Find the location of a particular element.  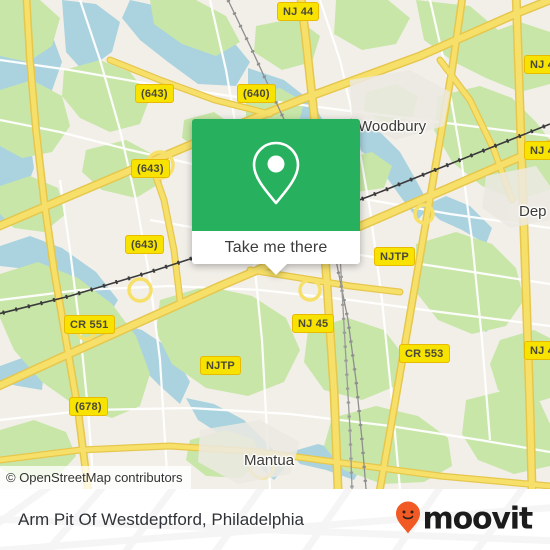

page-title: Arm Pit Of Westdeptford, Philadelphia is located at coordinates (161, 519).